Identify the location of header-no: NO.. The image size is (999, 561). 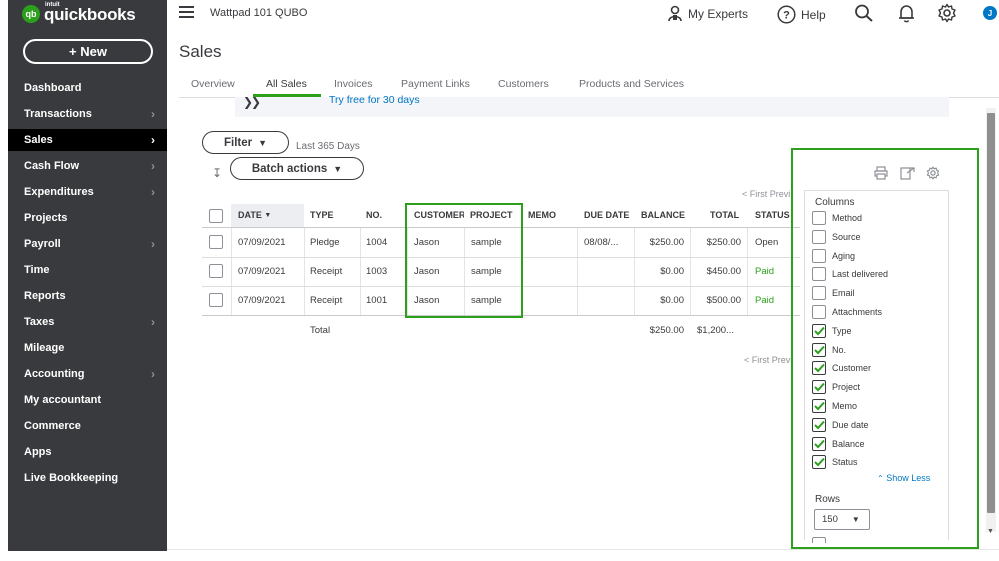
(374, 215).